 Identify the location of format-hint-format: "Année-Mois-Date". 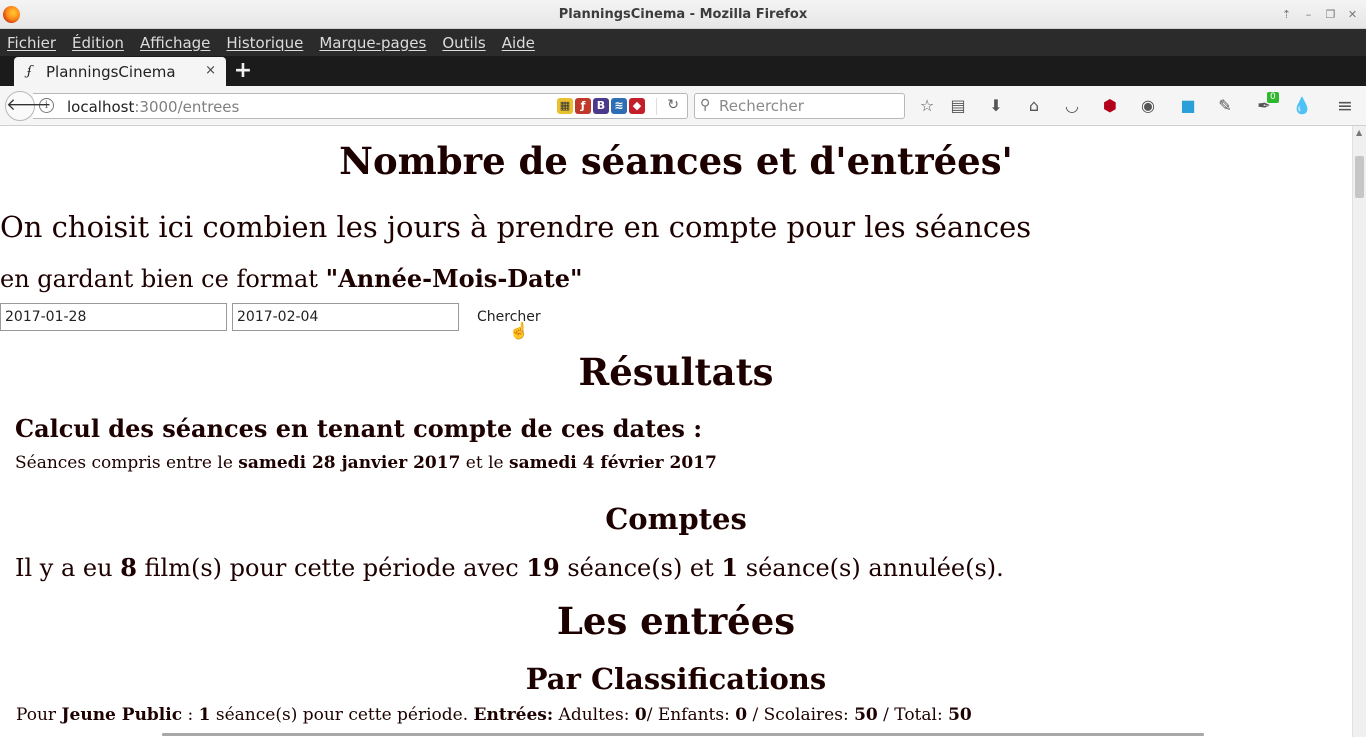
(454, 278).